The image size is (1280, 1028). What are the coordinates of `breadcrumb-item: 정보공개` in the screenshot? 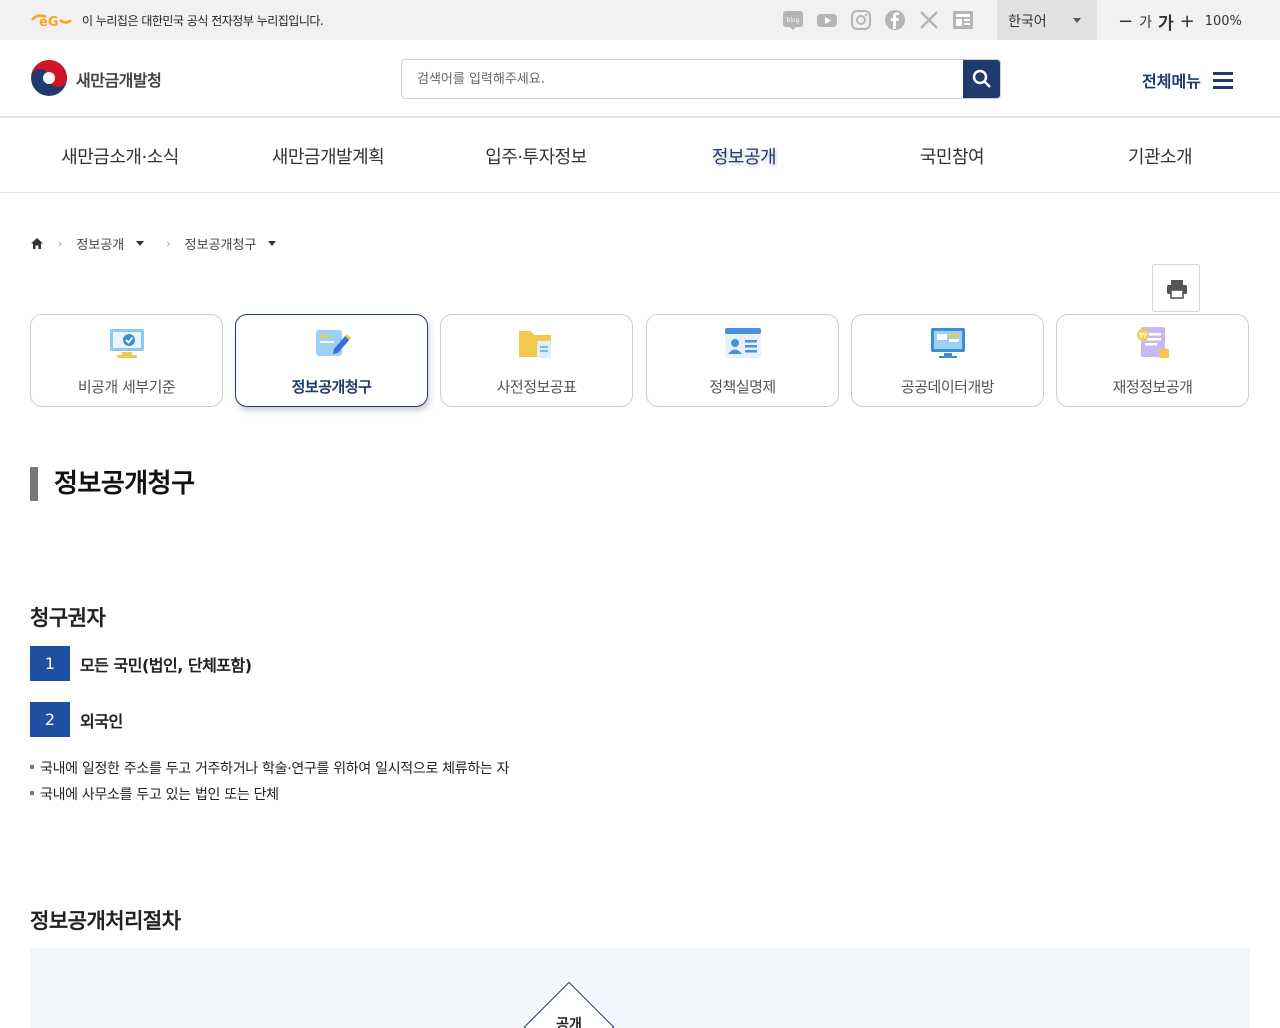 It's located at (100, 243).